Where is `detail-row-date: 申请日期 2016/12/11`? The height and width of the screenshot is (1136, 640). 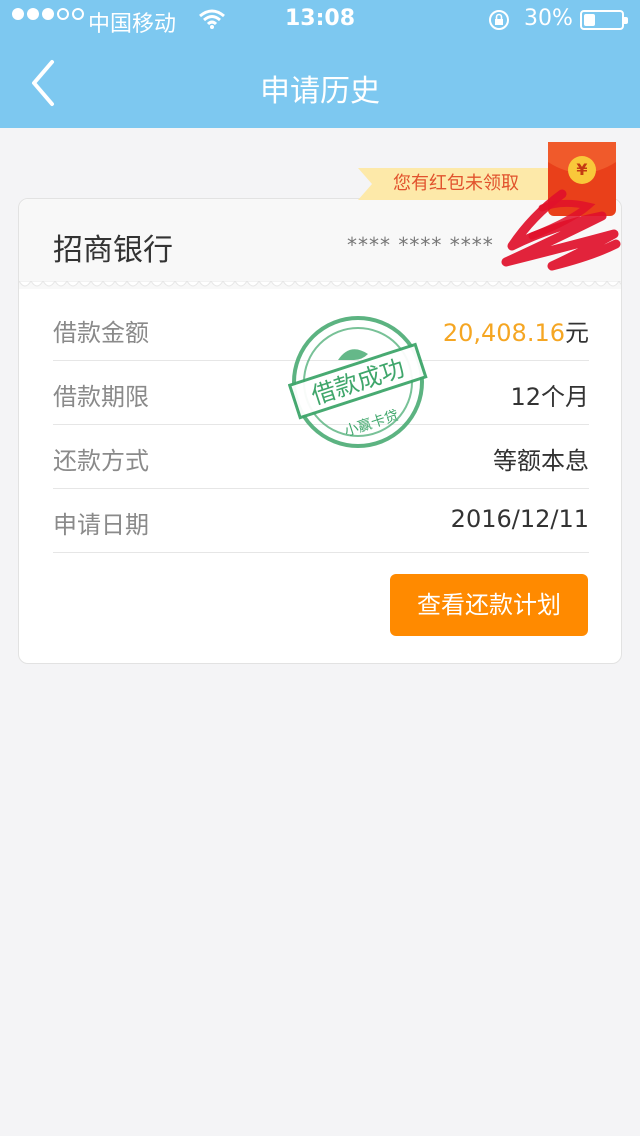 detail-row-date: 申请日期 2016/12/11 is located at coordinates (321, 521).